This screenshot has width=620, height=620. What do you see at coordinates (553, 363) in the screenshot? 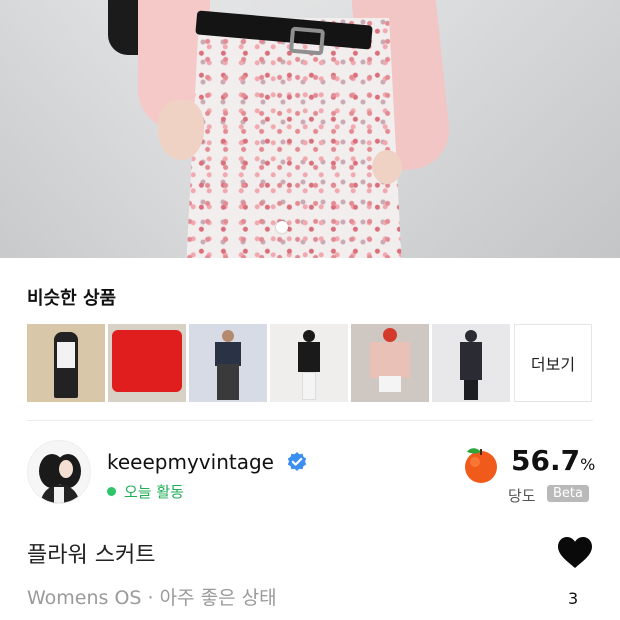
I see `more-similar-button: 더보기` at bounding box center [553, 363].